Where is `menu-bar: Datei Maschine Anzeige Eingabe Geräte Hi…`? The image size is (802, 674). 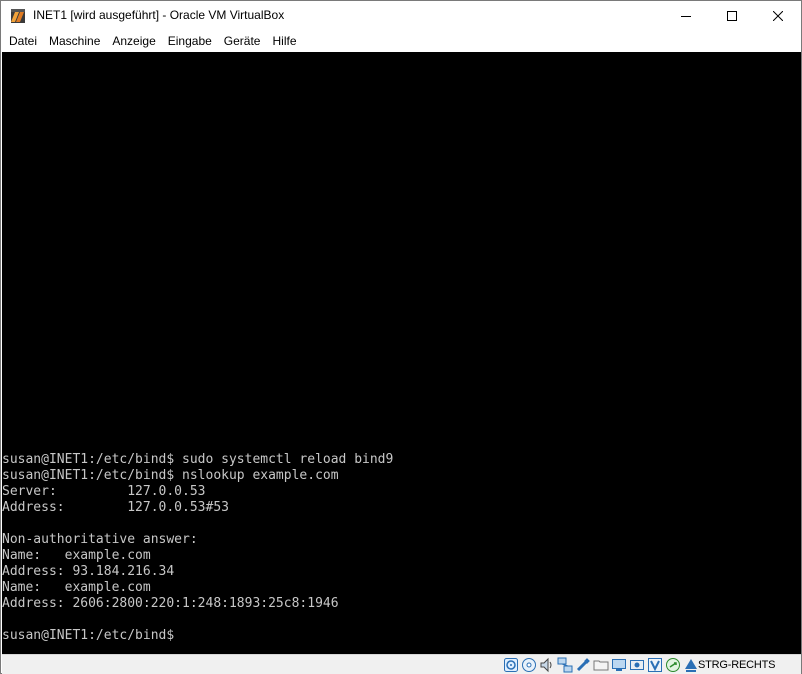
menu-bar: Datei Maschine Anzeige Eingabe Geräte Hi… is located at coordinates (401, 41).